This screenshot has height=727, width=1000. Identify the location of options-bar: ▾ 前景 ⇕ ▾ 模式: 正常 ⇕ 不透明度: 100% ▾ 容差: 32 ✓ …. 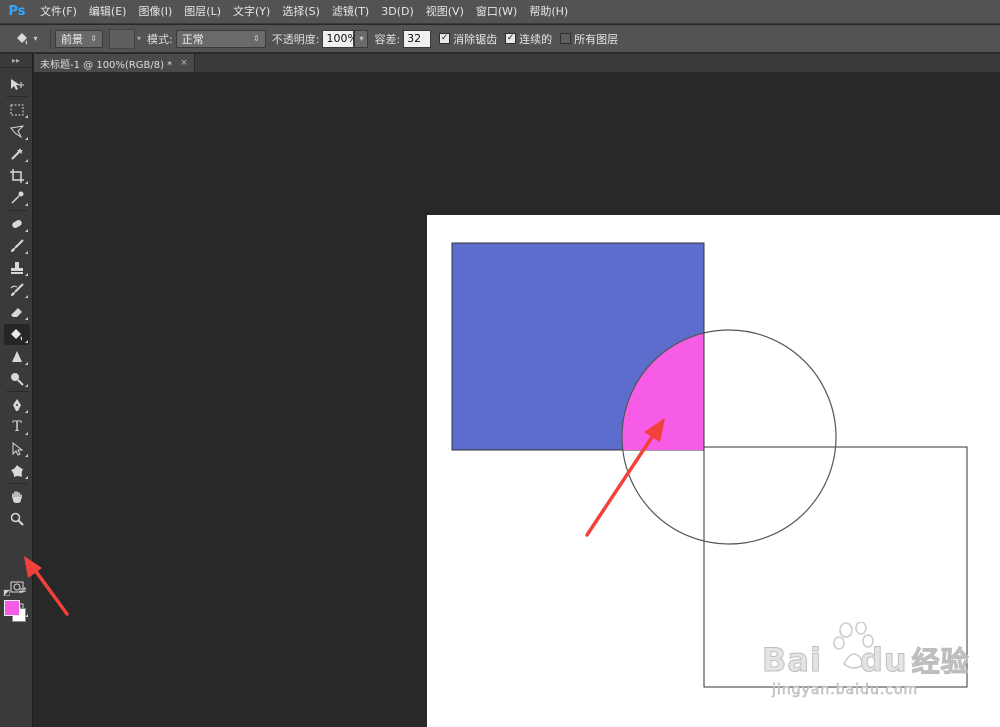
(500, 39).